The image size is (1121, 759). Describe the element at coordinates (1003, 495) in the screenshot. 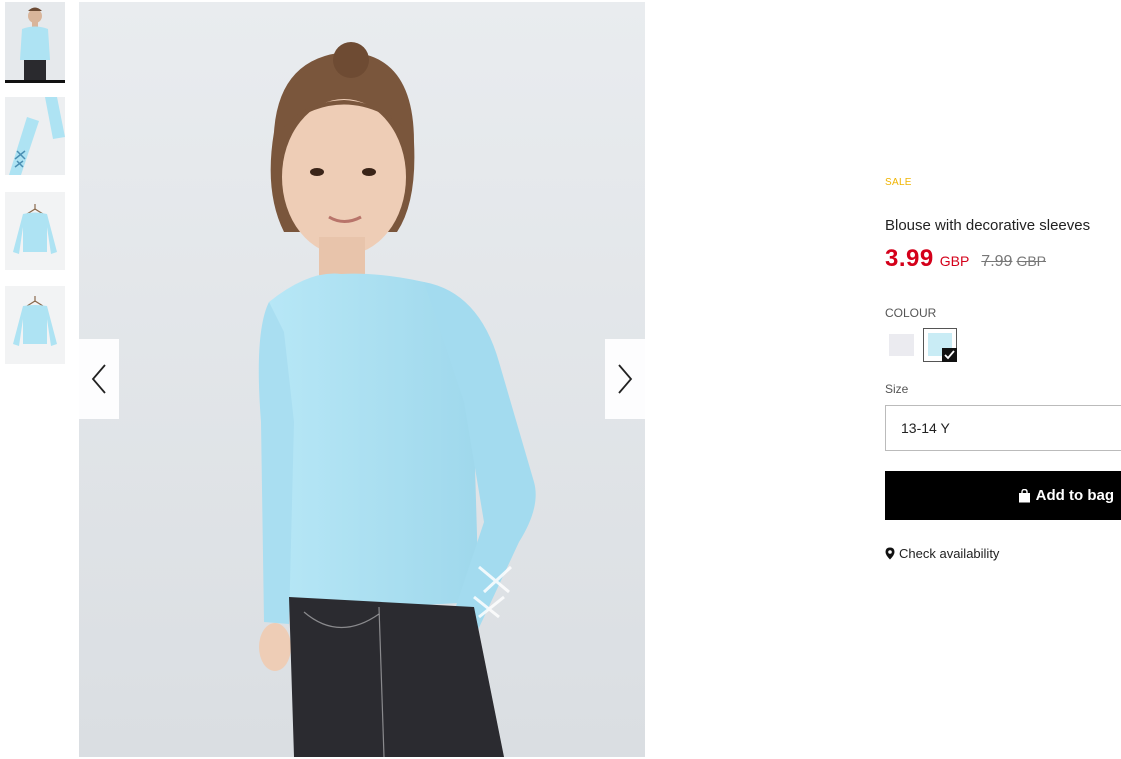

I see `add-to-bag-button: Add to bag` at that location.